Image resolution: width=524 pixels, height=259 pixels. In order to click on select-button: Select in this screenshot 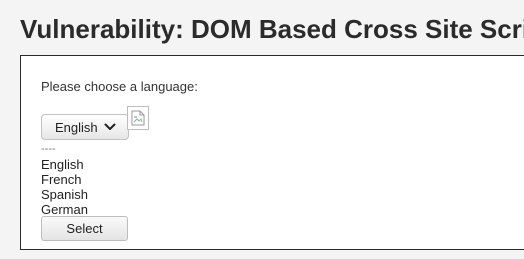, I will do `click(84, 228)`.